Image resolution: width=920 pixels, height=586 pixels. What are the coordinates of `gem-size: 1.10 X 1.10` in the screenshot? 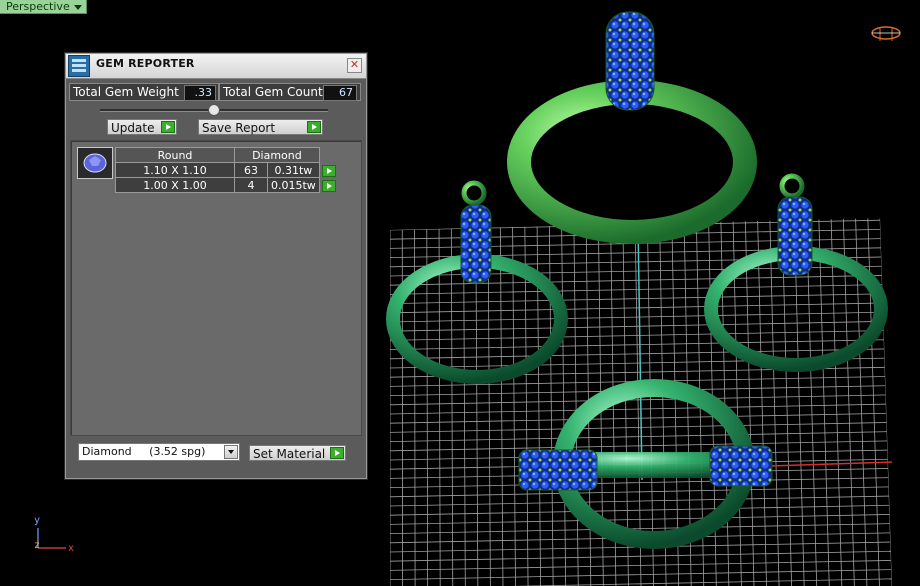 It's located at (175, 170).